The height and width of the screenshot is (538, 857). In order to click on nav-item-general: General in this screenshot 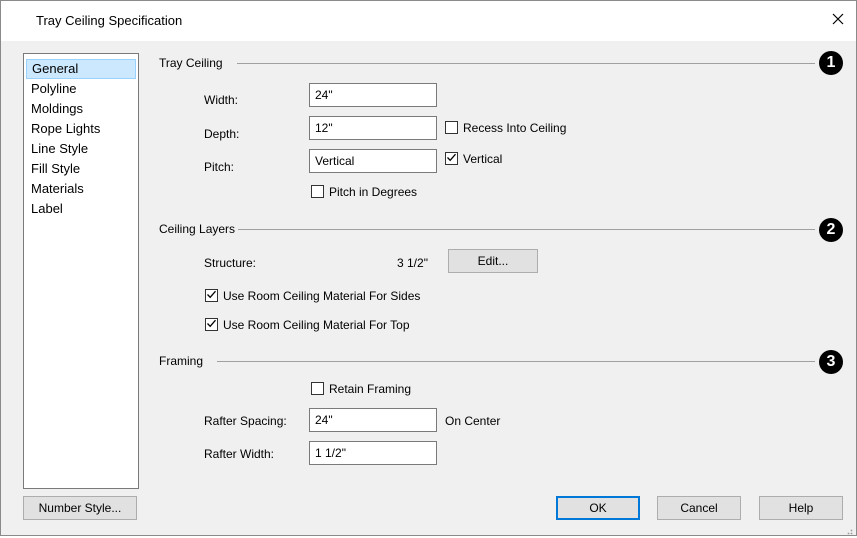, I will do `click(81, 69)`.